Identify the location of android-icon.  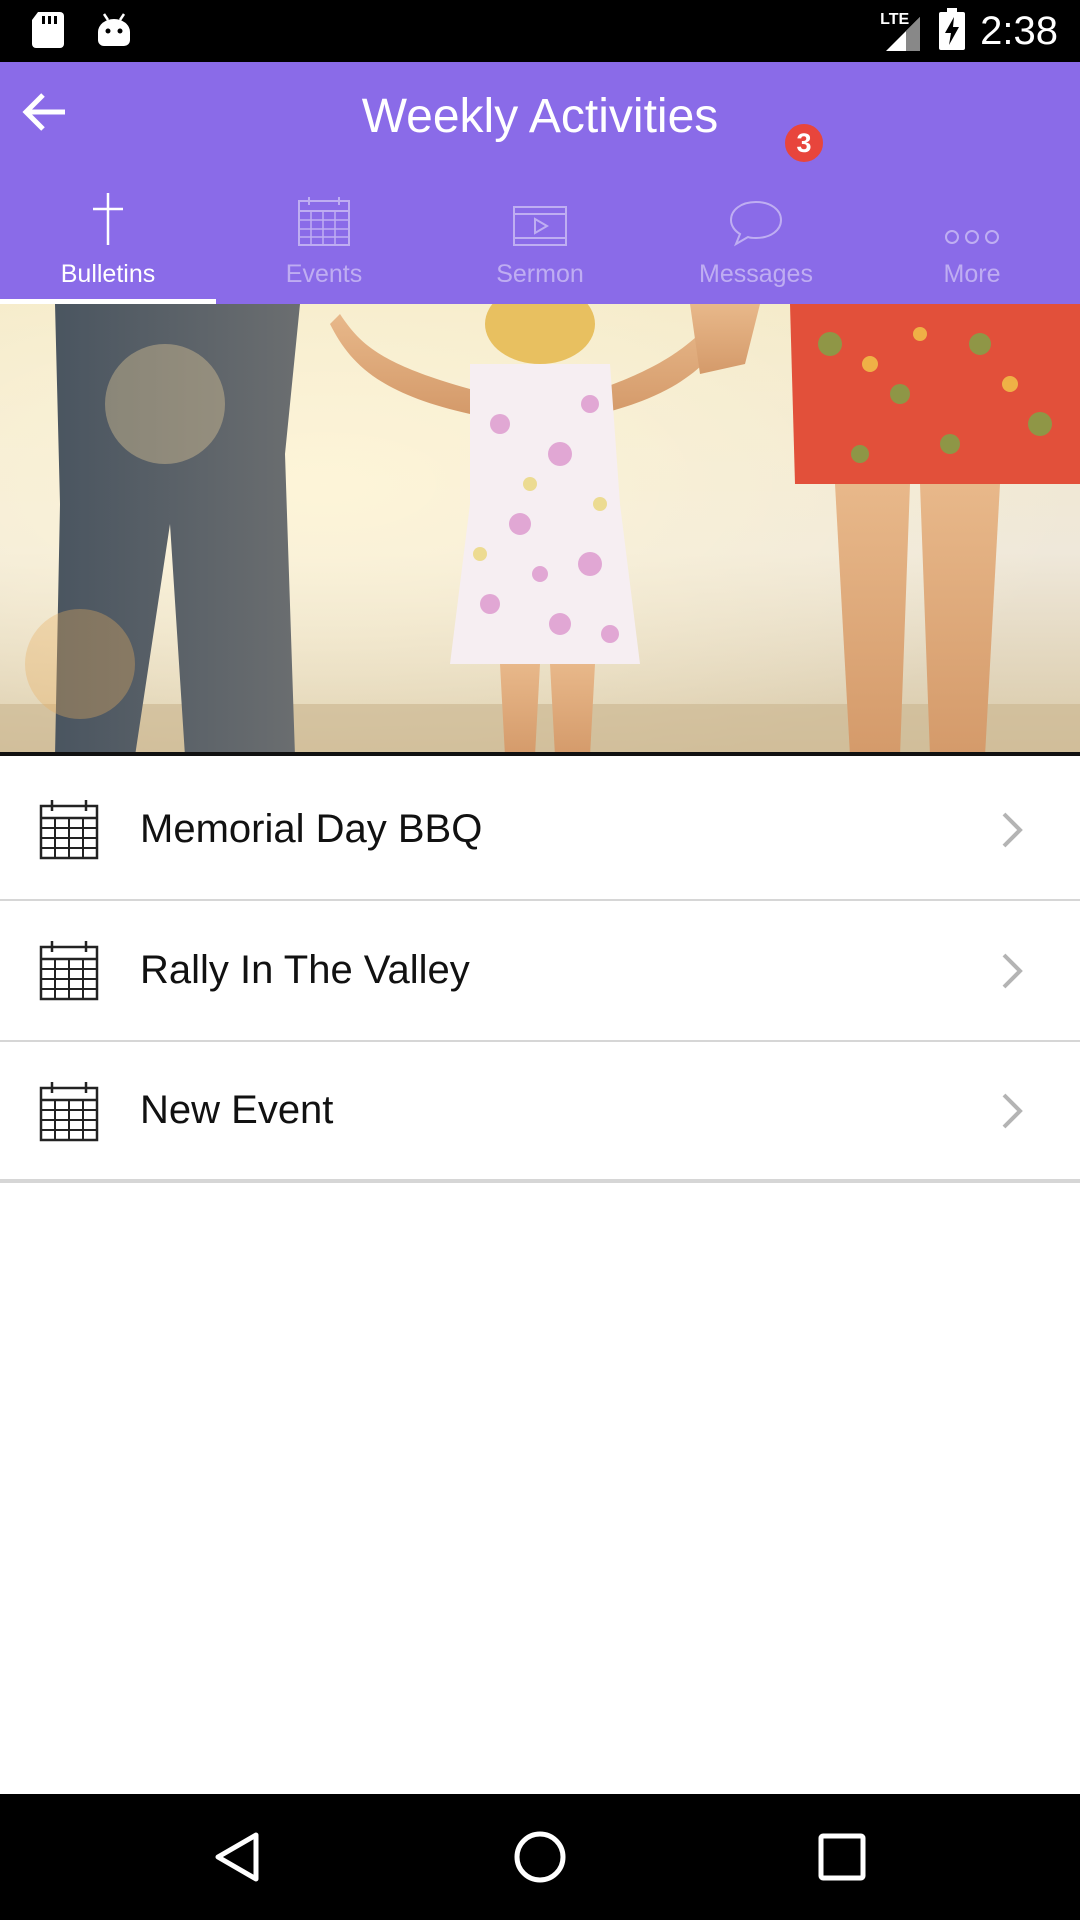
(114, 32).